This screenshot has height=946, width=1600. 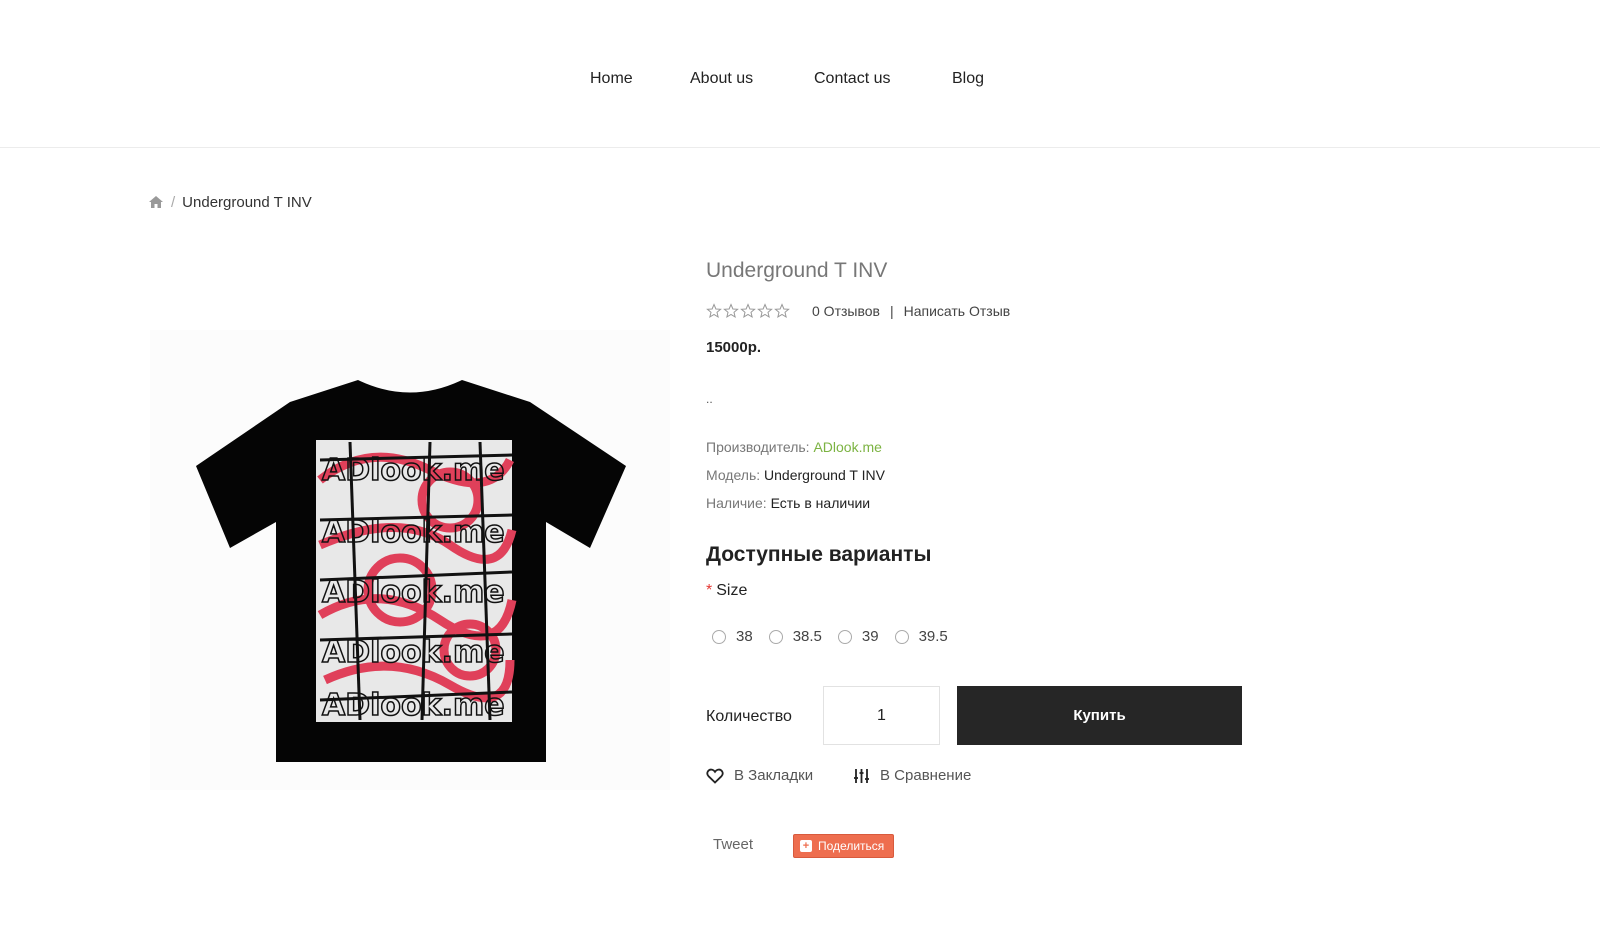 What do you see at coordinates (881, 715) in the screenshot?
I see `quantity-input` at bounding box center [881, 715].